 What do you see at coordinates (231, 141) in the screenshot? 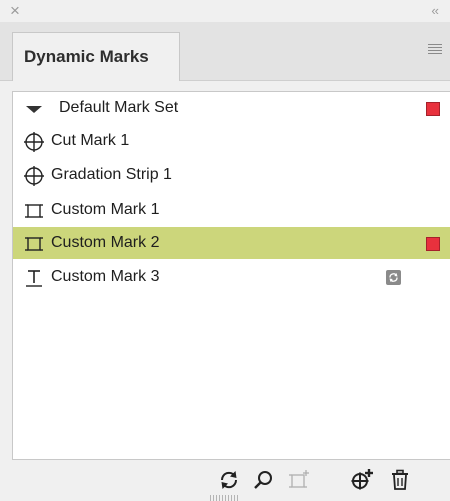
I see `list-item-cut-mark-1: Cut Mark 1` at bounding box center [231, 141].